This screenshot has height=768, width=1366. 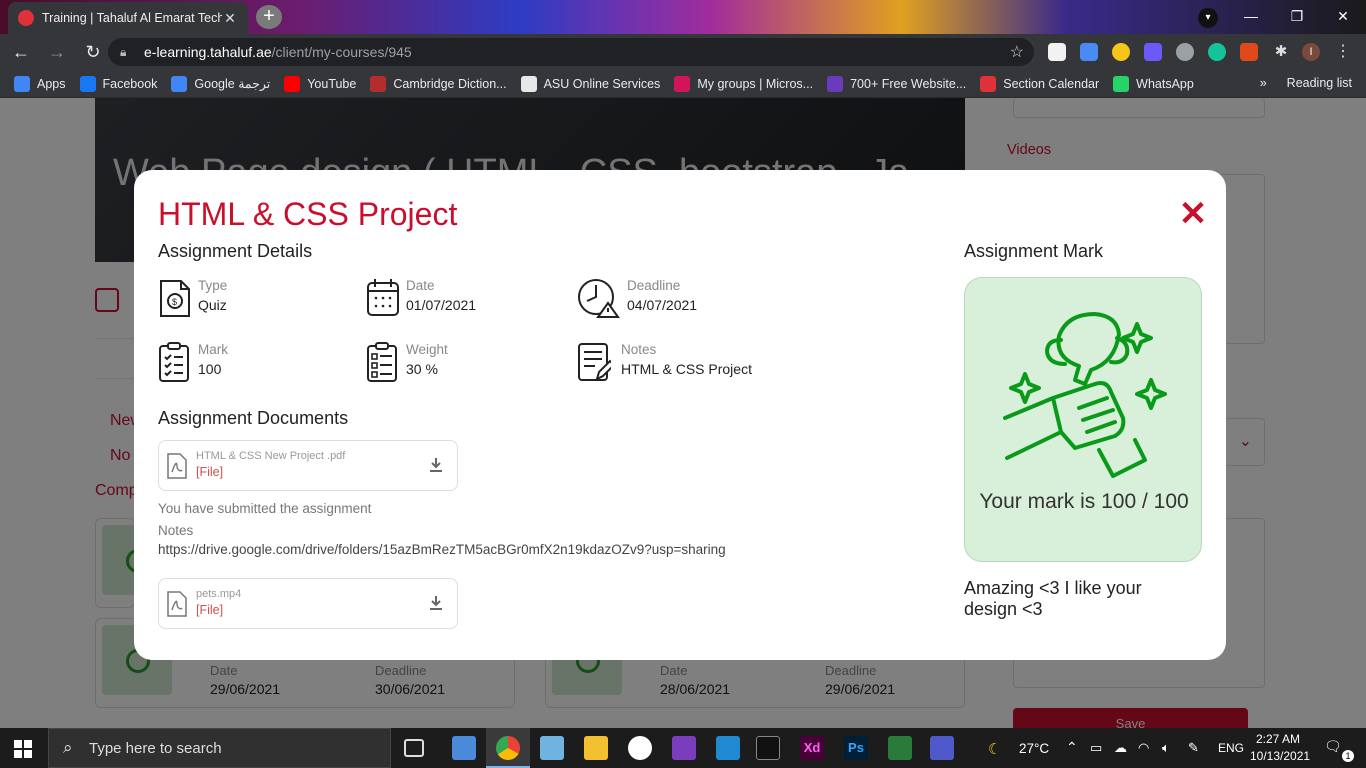 I want to click on terminal-app-icon, so click(x=768, y=748).